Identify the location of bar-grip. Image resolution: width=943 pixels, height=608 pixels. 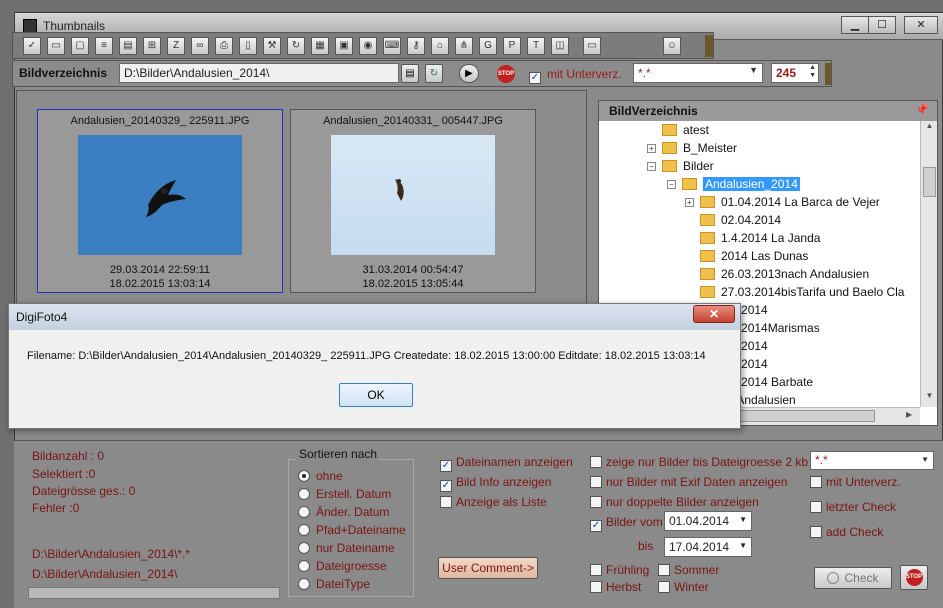
(828, 74).